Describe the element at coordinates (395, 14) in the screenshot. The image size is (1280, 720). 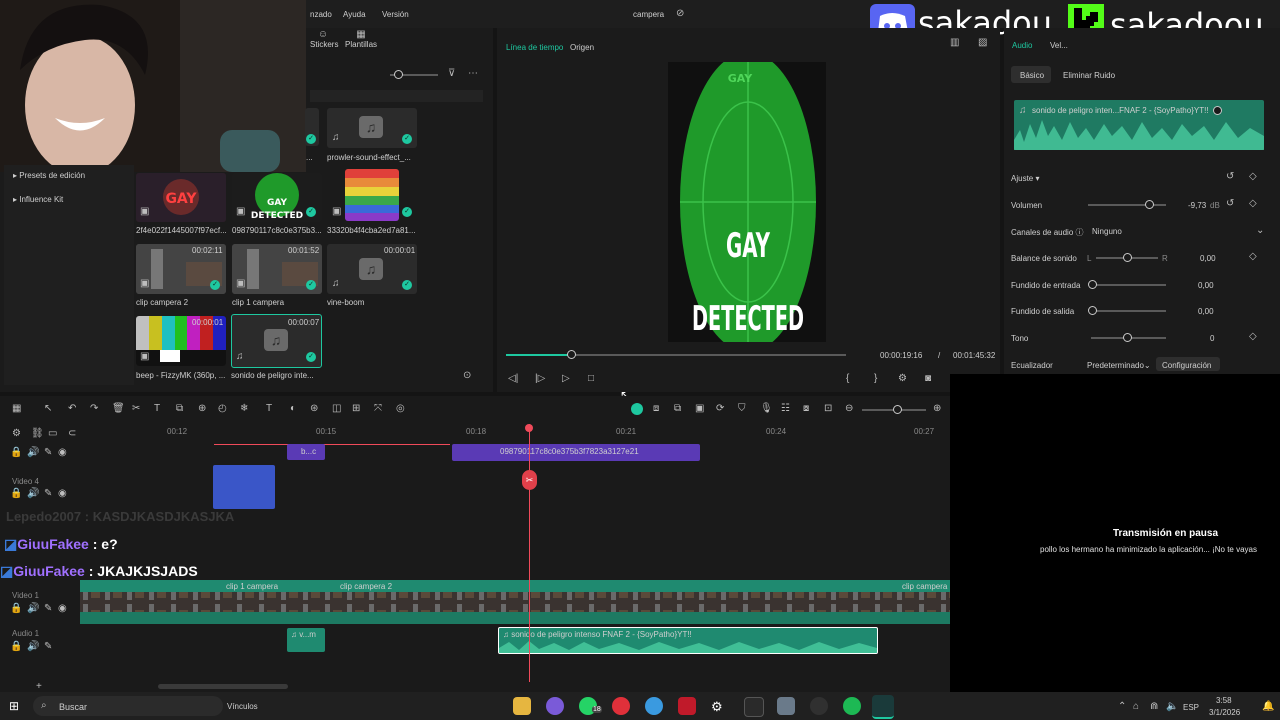
I see `menu-item-version: Versión` at that location.